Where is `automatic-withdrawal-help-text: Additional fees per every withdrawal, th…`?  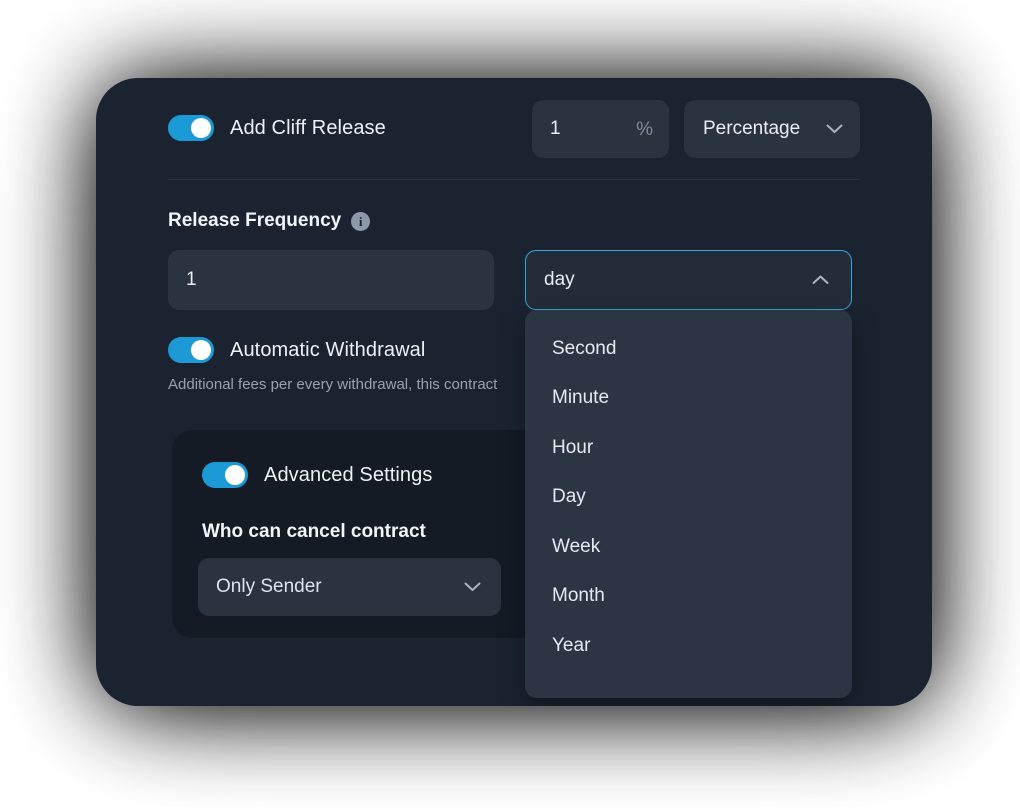 automatic-withdrawal-help-text: Additional fees per every withdrawal, th… is located at coordinates (333, 384).